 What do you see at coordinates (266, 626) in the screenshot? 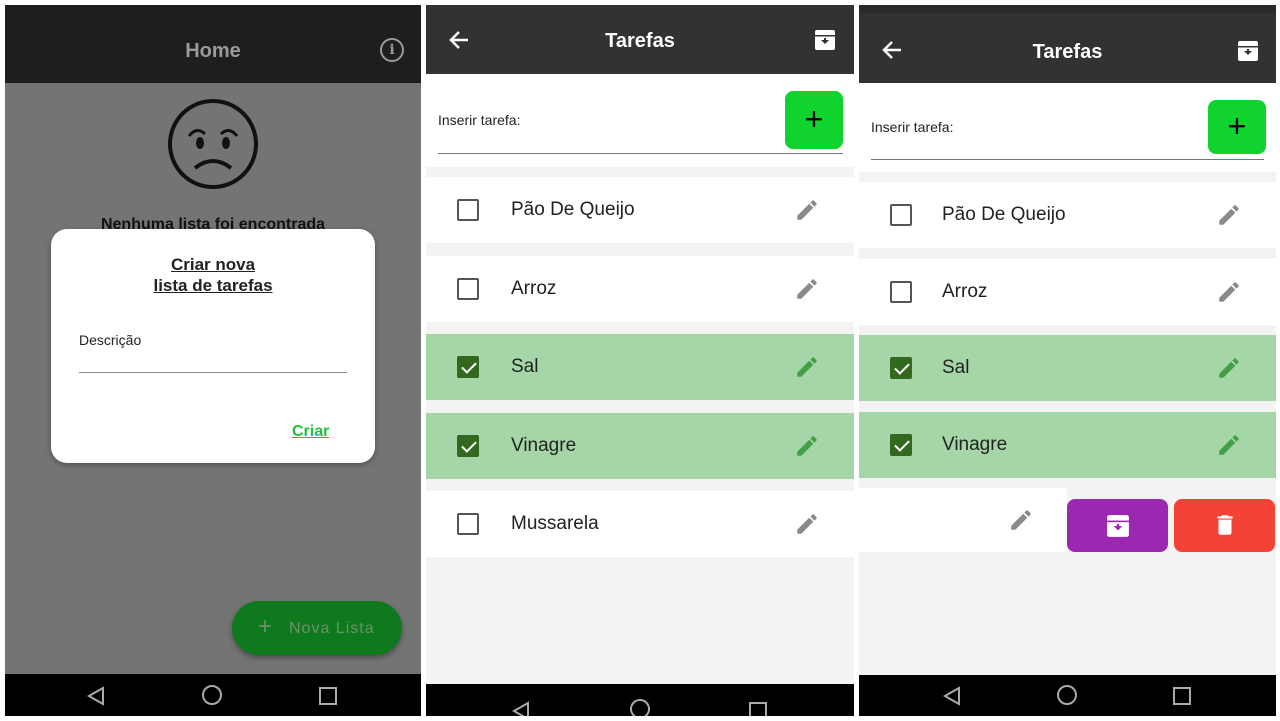
I see `plus-icon: +` at bounding box center [266, 626].